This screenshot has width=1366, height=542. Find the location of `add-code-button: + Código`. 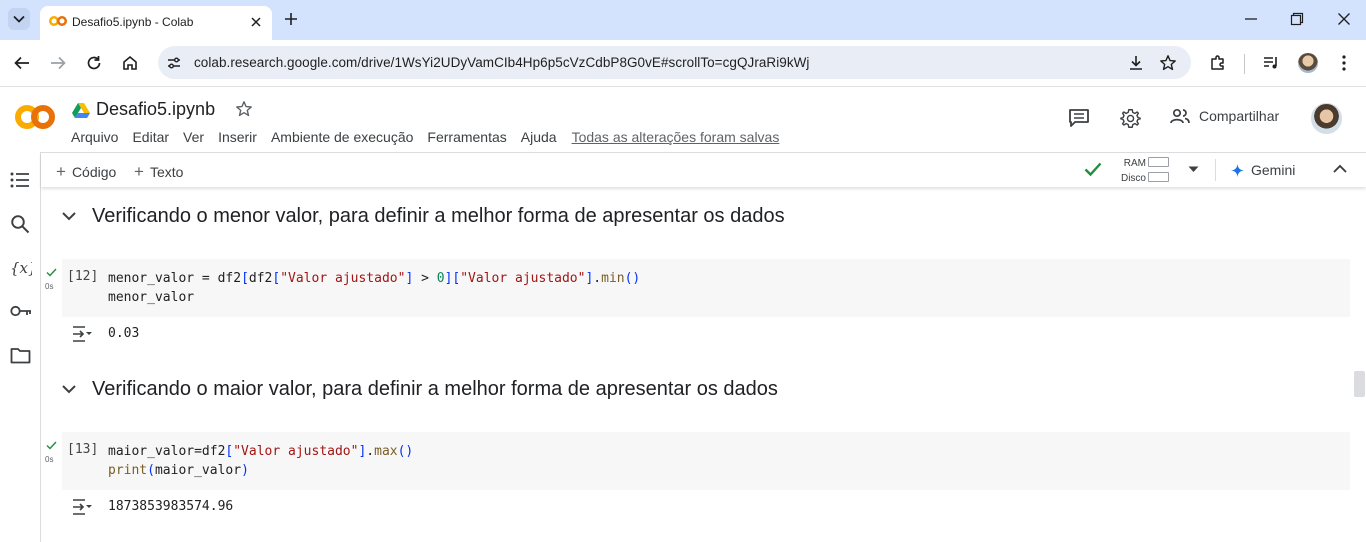

add-code-button: + Código is located at coordinates (86, 172).